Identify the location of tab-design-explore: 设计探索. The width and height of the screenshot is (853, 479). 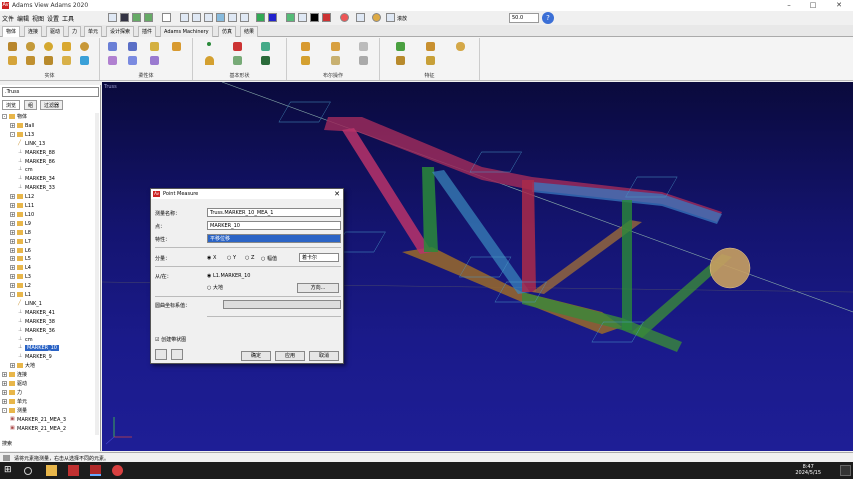
(120, 31).